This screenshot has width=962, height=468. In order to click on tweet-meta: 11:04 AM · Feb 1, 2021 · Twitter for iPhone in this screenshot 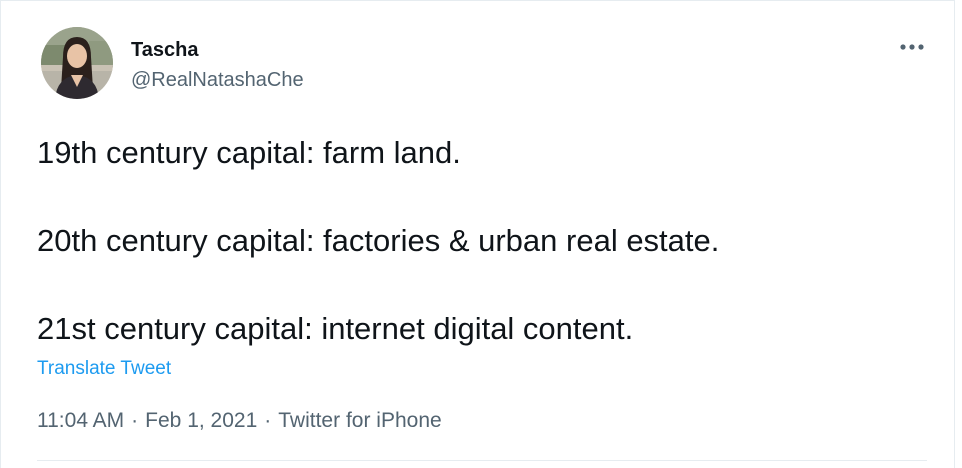, I will do `click(239, 421)`.